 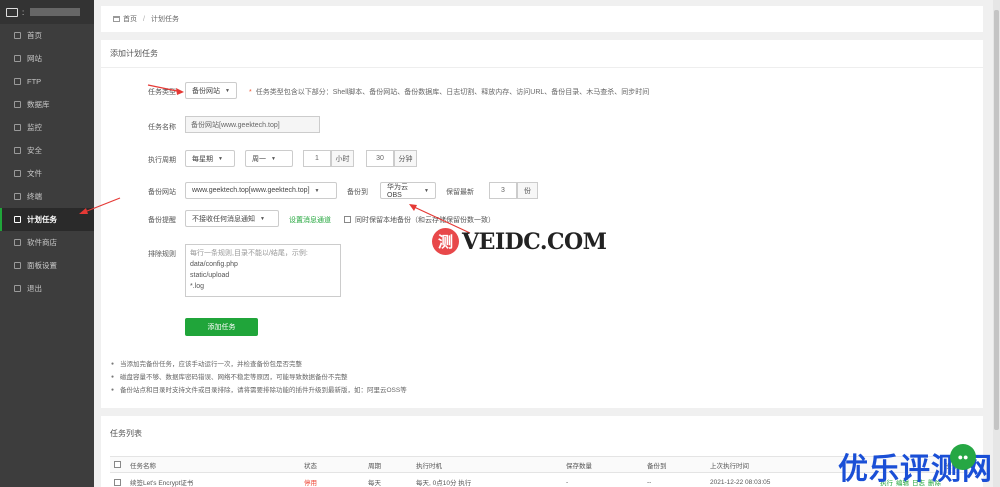 What do you see at coordinates (252, 124) in the screenshot?
I see `task-name-input: 备份网站[www.geektech.top]` at bounding box center [252, 124].